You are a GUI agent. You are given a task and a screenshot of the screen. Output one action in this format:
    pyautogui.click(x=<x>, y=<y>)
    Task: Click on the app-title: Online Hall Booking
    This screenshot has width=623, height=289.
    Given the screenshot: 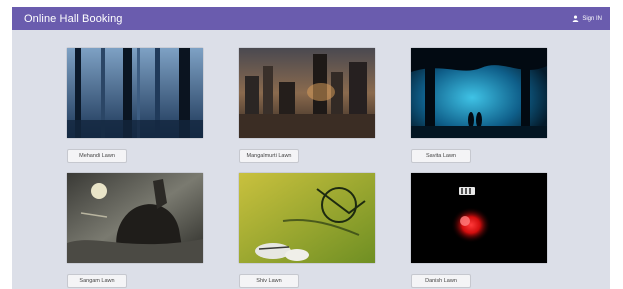 What is the action you would take?
    pyautogui.click(x=73, y=19)
    